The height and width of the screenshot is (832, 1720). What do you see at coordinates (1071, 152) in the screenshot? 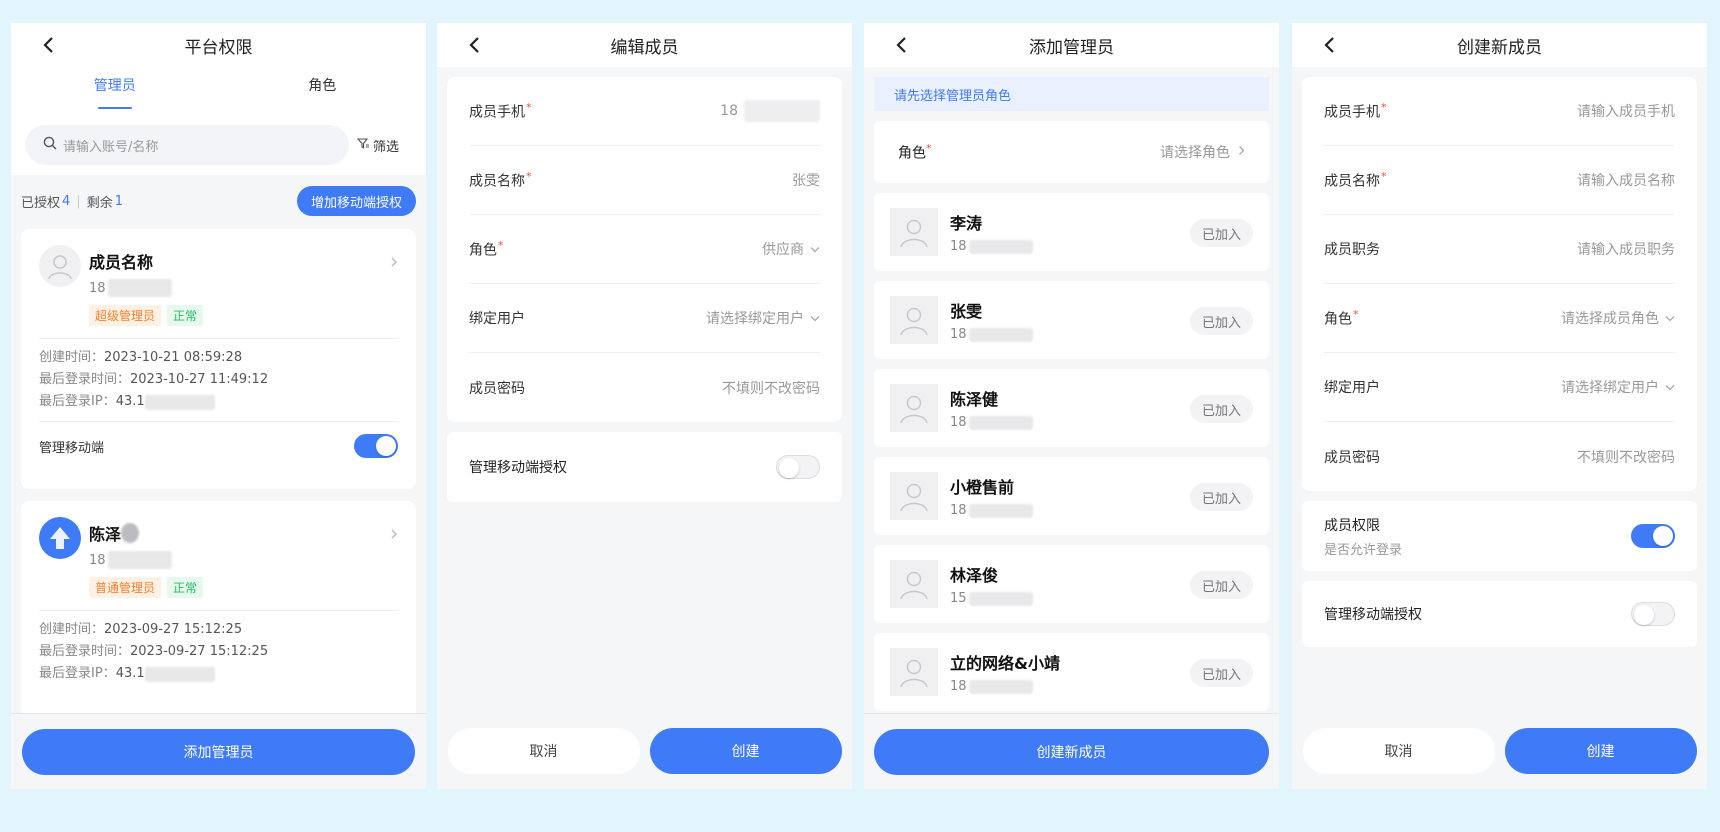
I see `role-select: 角色* 请选择角色` at bounding box center [1071, 152].